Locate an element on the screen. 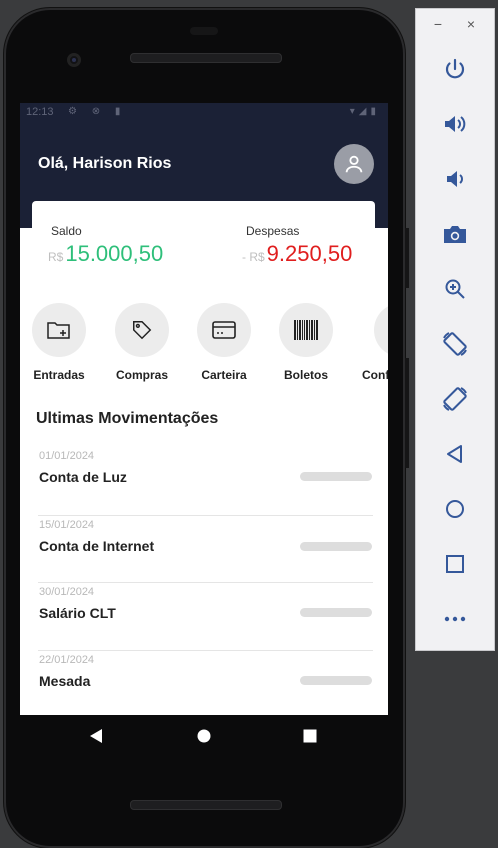  home-circle-icon is located at coordinates (204, 736).